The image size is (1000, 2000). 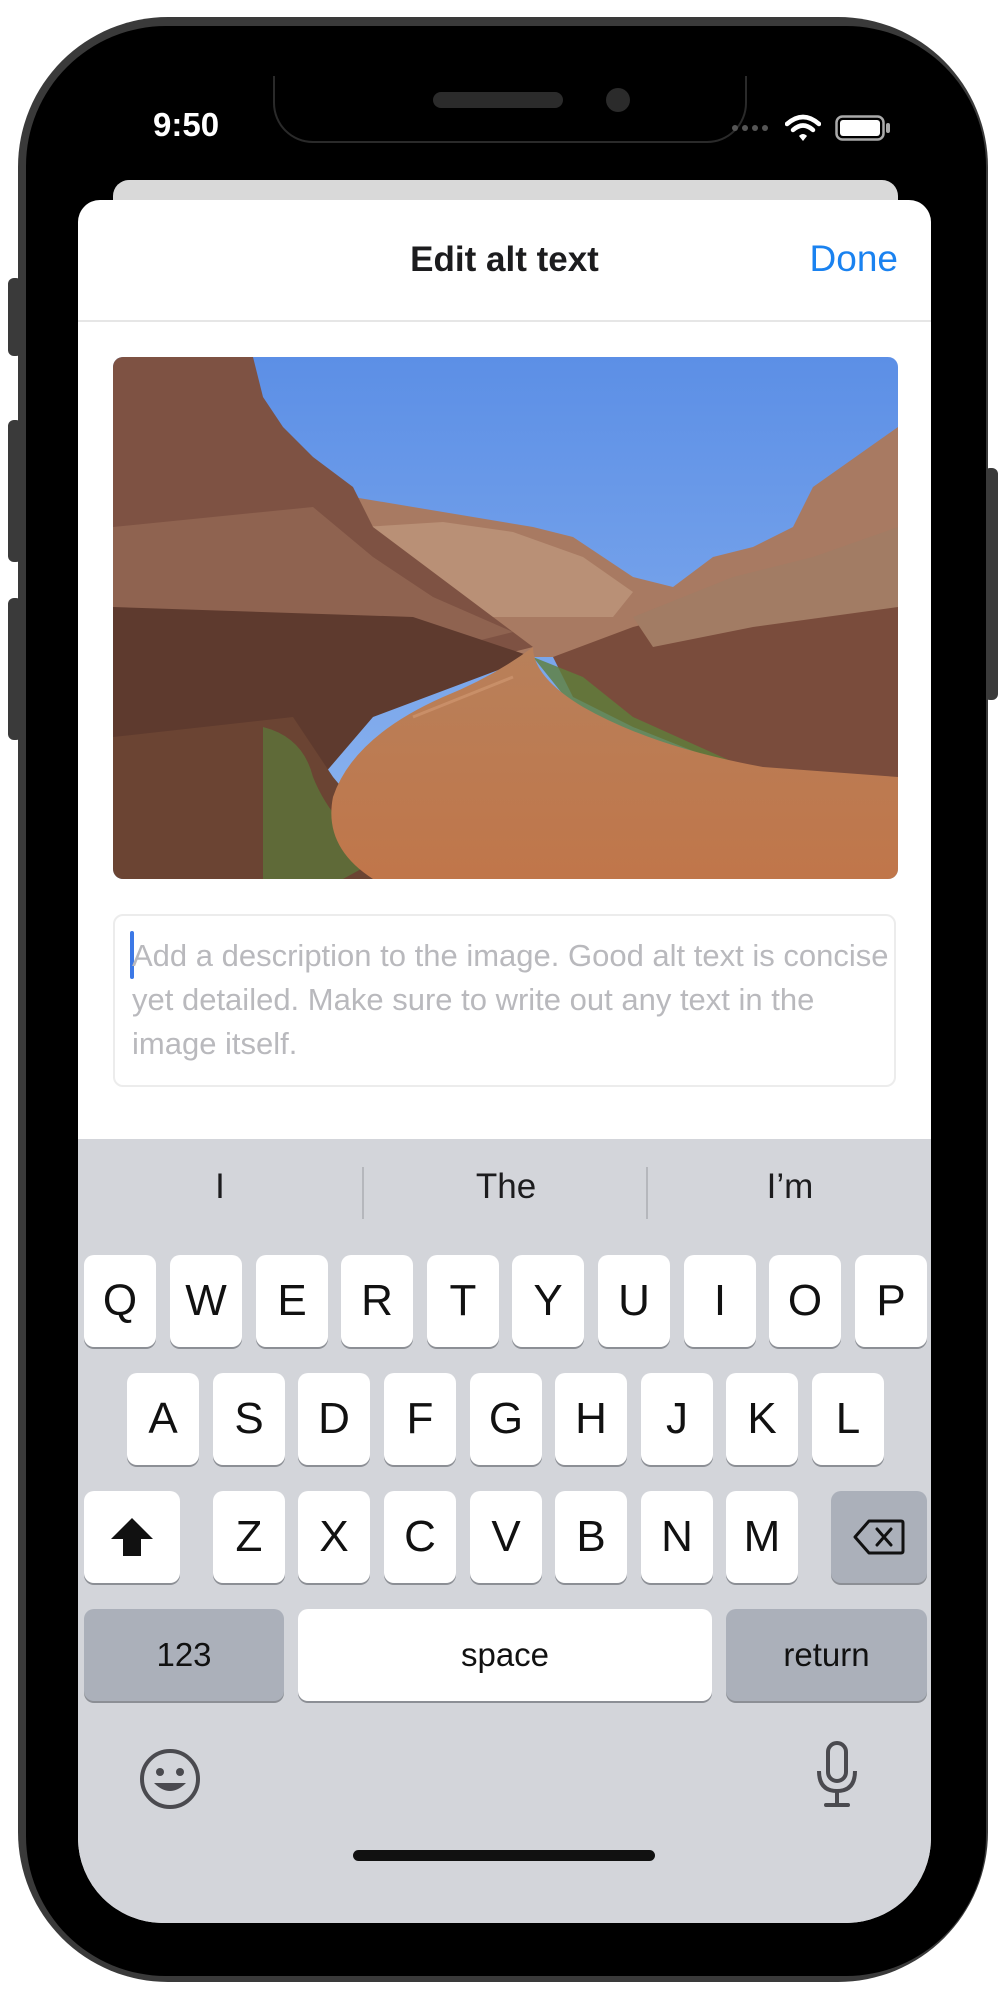 What do you see at coordinates (15, 491) in the screenshot?
I see `volume-up-button` at bounding box center [15, 491].